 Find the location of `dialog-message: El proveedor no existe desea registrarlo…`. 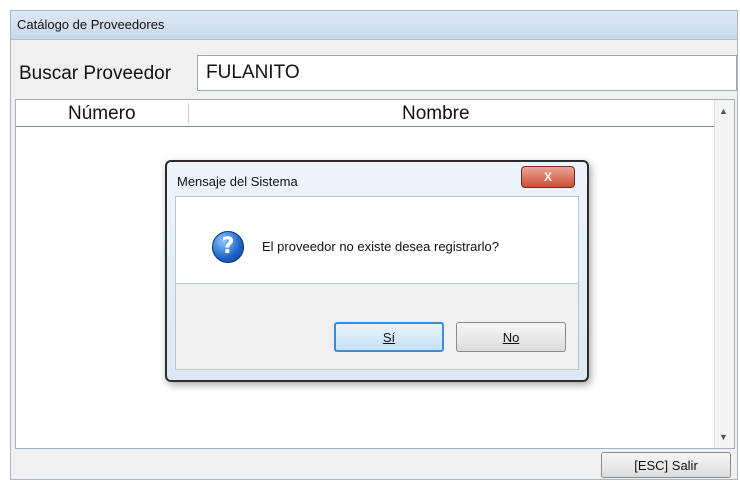

dialog-message: El proveedor no existe desea registrarlo… is located at coordinates (381, 246).